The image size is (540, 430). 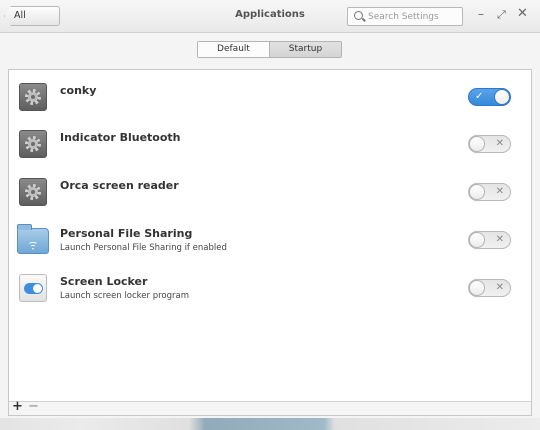 What do you see at coordinates (481, 14) in the screenshot?
I see `minimize-button: –` at bounding box center [481, 14].